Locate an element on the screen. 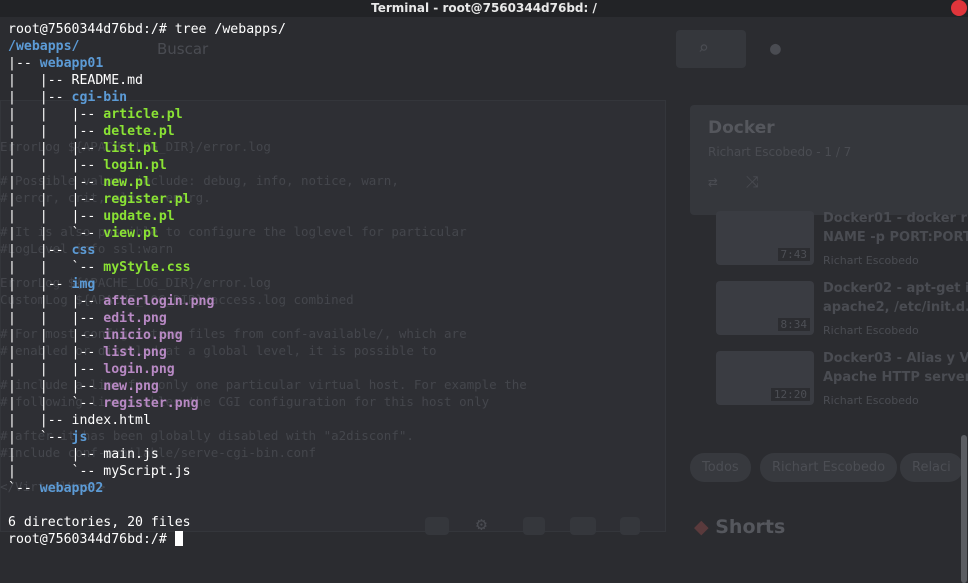 The image size is (968, 583). background-video-title: Docker02 - apt-get in is located at coordinates (895, 288).